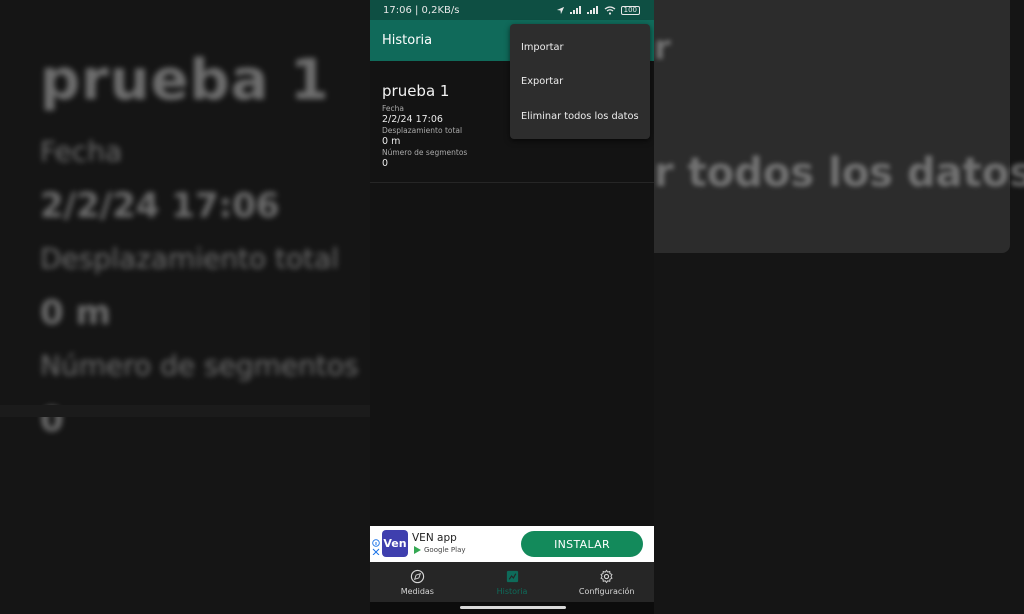 This screenshot has height=614, width=1024. What do you see at coordinates (610, 10) in the screenshot?
I see `wifi-icon` at bounding box center [610, 10].